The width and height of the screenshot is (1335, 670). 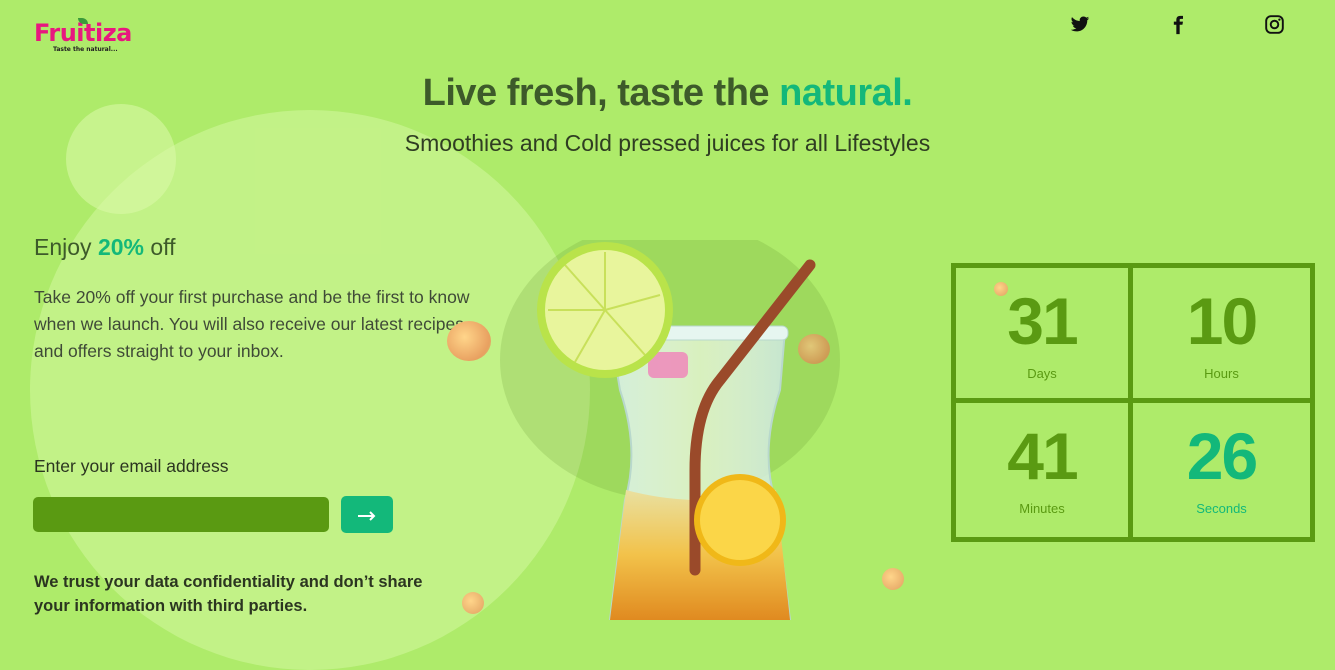 I want to click on juice-bubble, so click(x=893, y=579).